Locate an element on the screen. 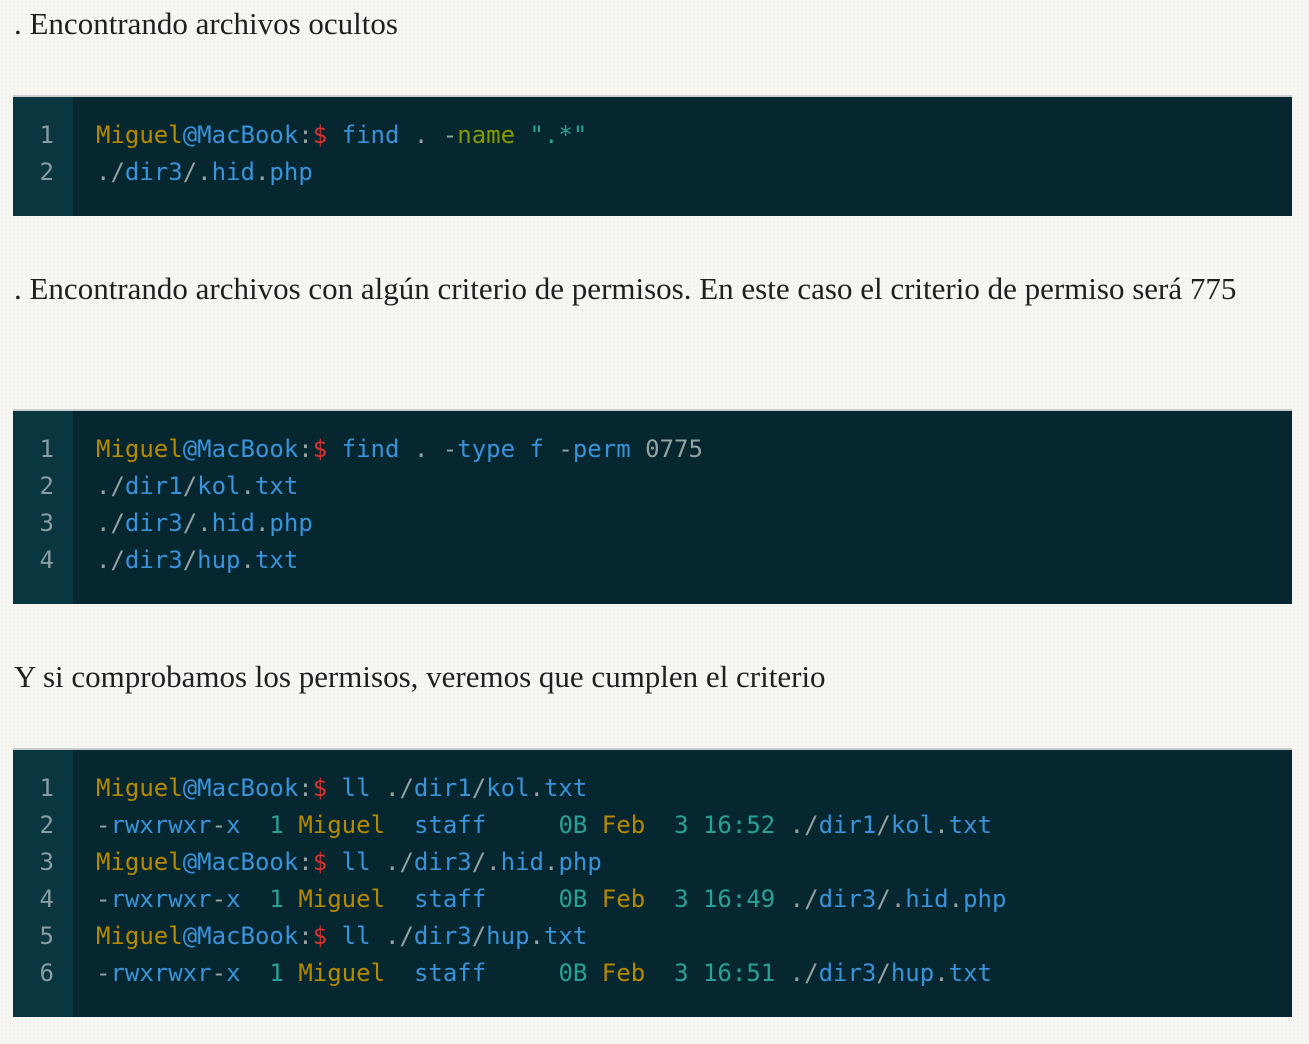 This screenshot has height=1044, width=1309. code-token: . - is located at coordinates (428, 135).